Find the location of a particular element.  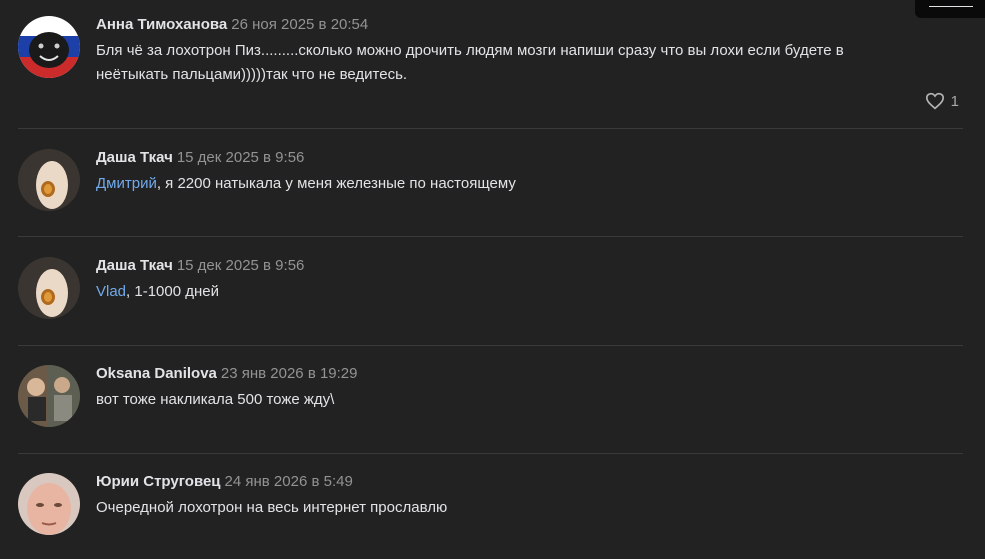

comment-text: вот тоже накликала 500 тоже жду\ is located at coordinates (516, 400).